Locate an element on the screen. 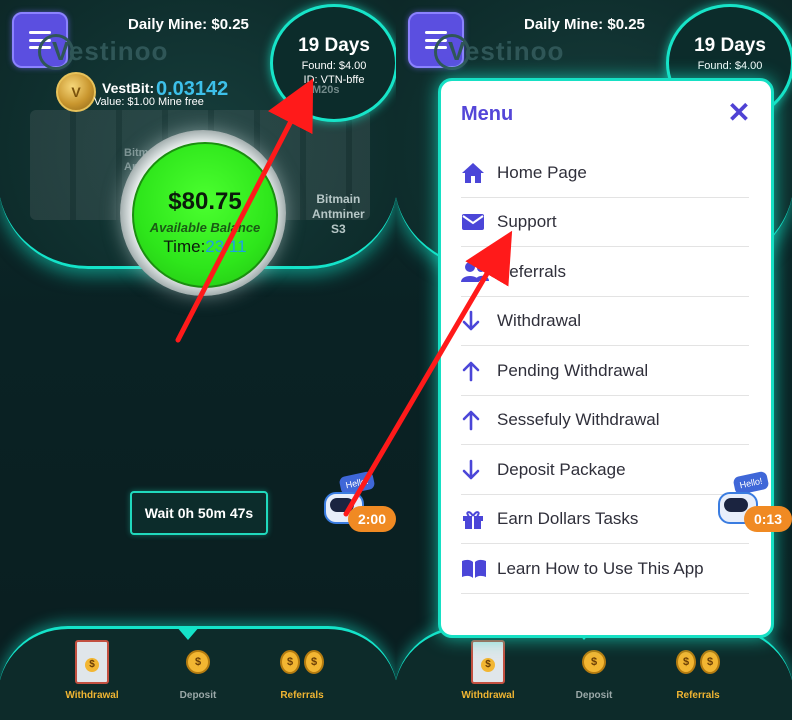  menu-item-label: Earn Dollars Tasks is located at coordinates (568, 518).